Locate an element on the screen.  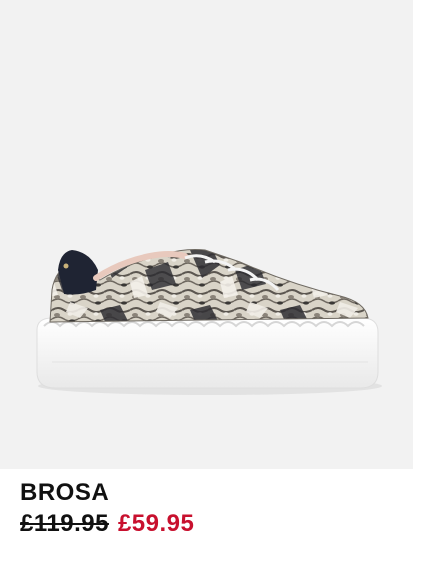
original-price: £119.95 is located at coordinates (64, 523).